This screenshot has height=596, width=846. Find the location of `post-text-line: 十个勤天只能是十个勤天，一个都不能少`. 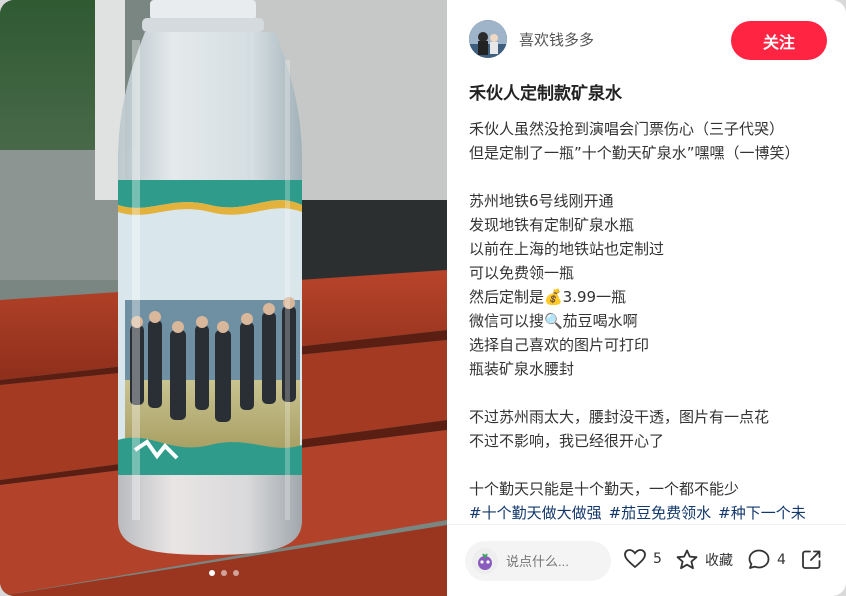

post-text-line: 十个勤天只能是十个勤天，一个都不能少 is located at coordinates (604, 489).